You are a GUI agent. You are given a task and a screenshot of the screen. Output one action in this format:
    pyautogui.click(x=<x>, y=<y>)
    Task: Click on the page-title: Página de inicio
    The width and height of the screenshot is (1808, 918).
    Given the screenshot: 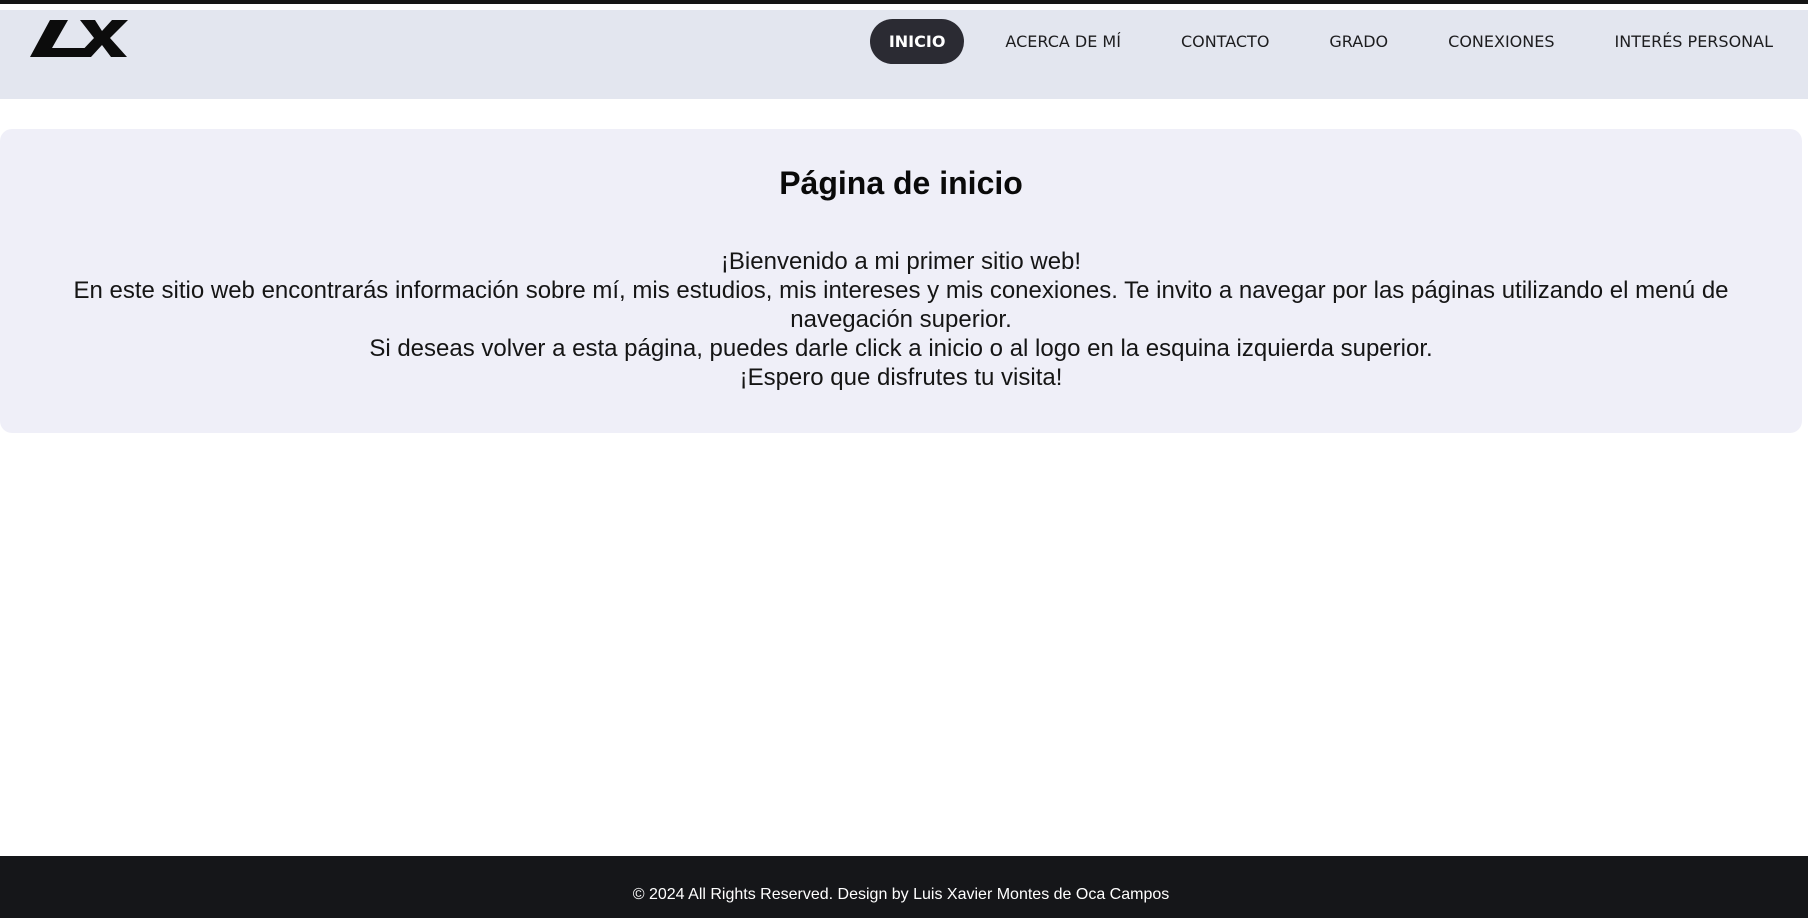 What is the action you would take?
    pyautogui.click(x=901, y=183)
    